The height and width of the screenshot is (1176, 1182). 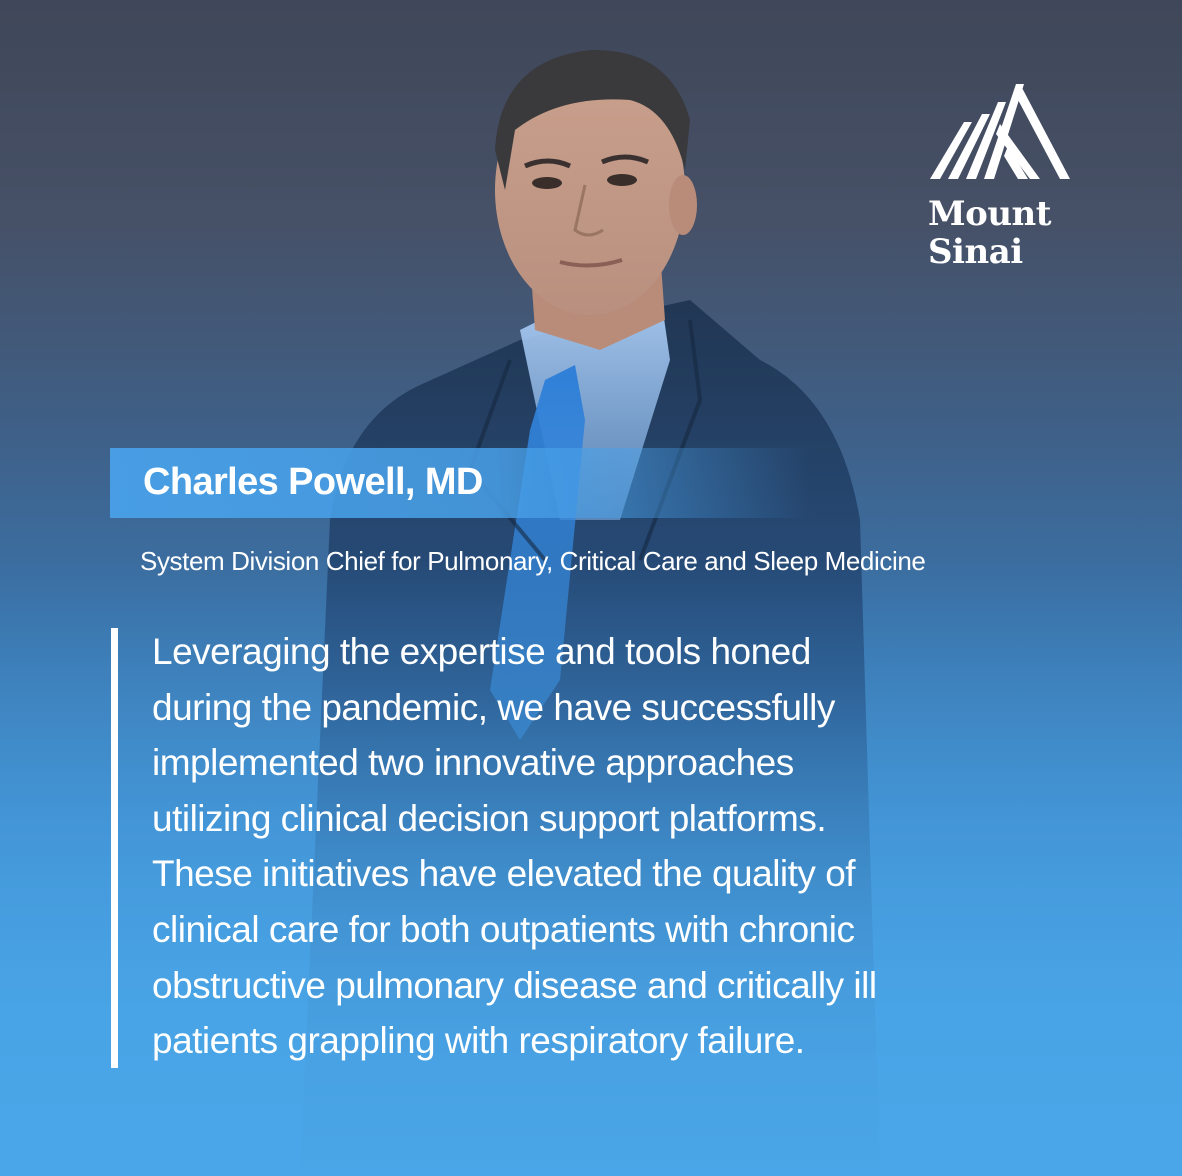 What do you see at coordinates (1005, 184) in the screenshot?
I see `mount-sinai-logo: Mount Sinai` at bounding box center [1005, 184].